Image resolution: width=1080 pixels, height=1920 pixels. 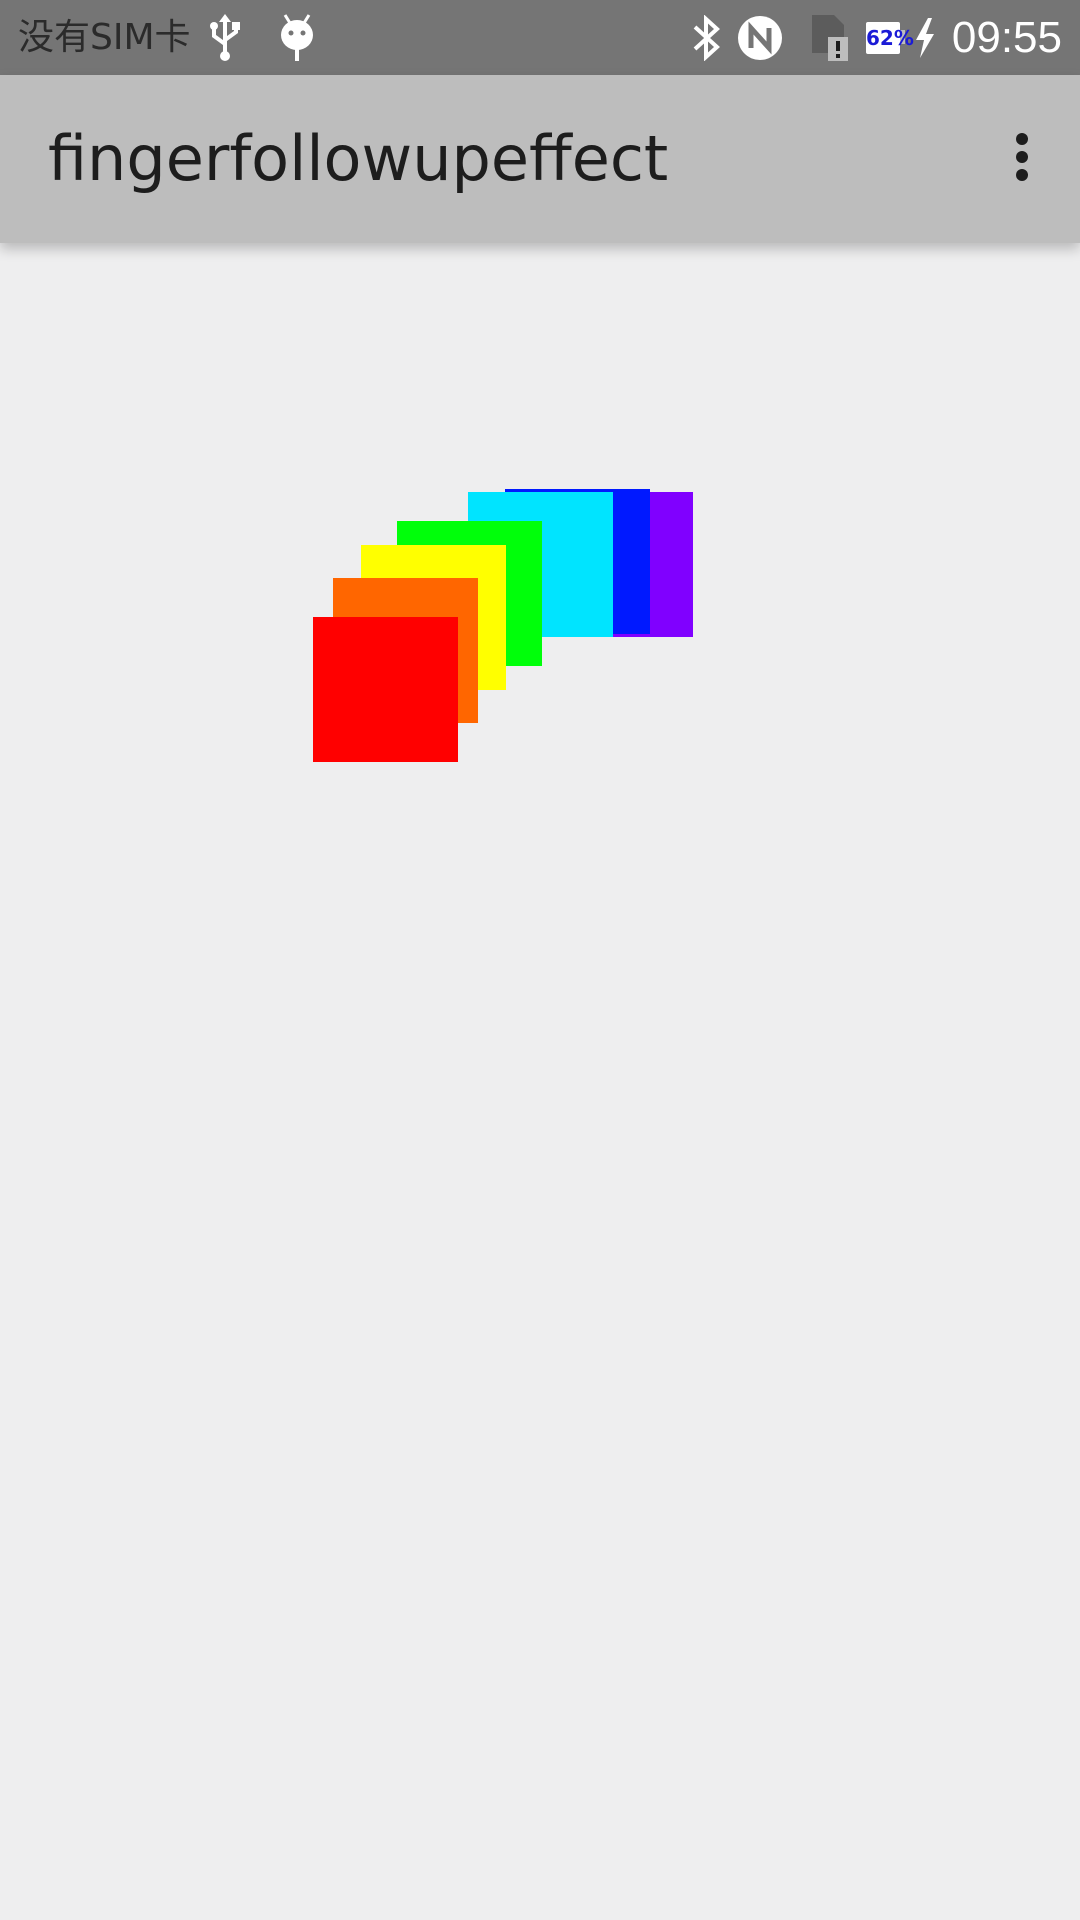 I want to click on more-vert-icon, so click(x=1022, y=157).